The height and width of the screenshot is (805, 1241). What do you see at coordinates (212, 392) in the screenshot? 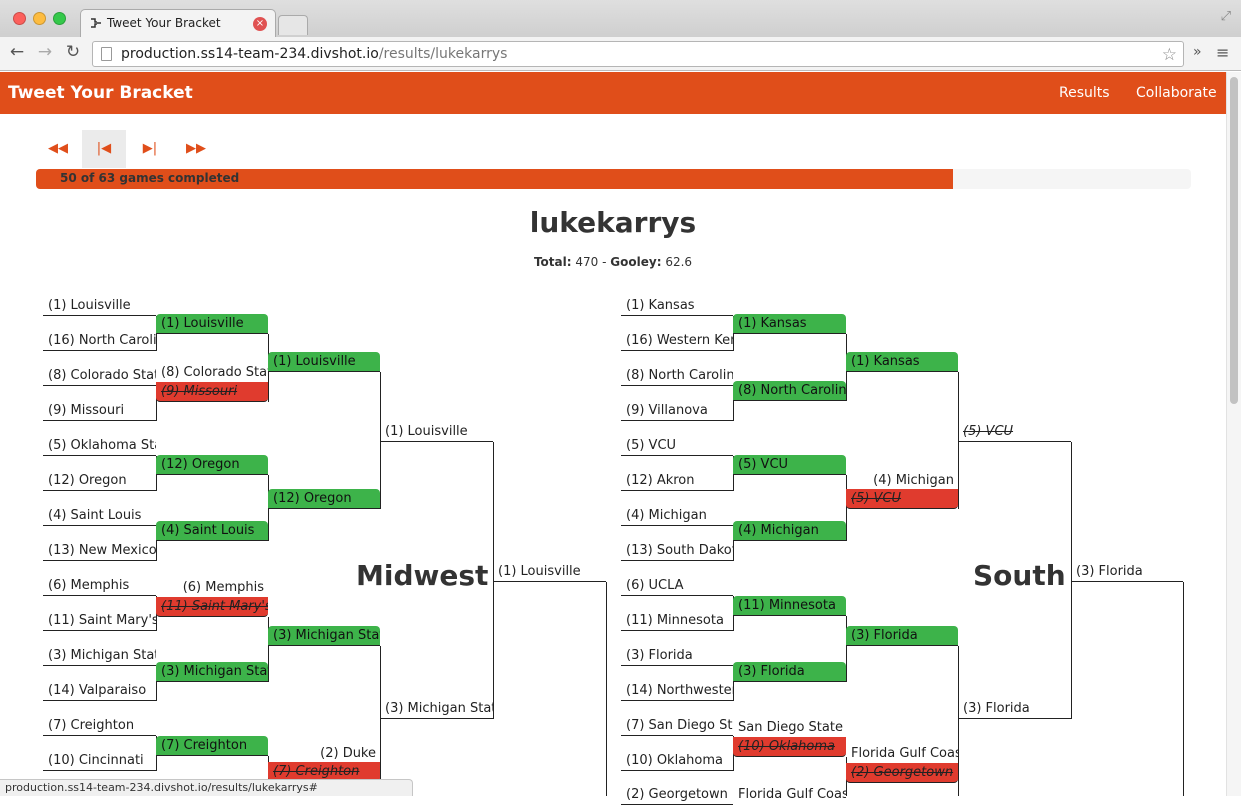
I see `pick-wrong: (9) Missouri` at bounding box center [212, 392].